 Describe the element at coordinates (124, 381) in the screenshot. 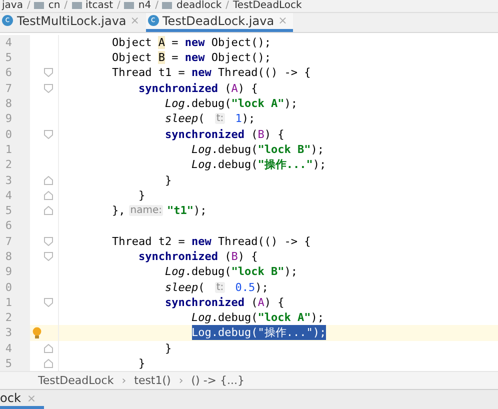

I see `chevron-icon: ›` at that location.